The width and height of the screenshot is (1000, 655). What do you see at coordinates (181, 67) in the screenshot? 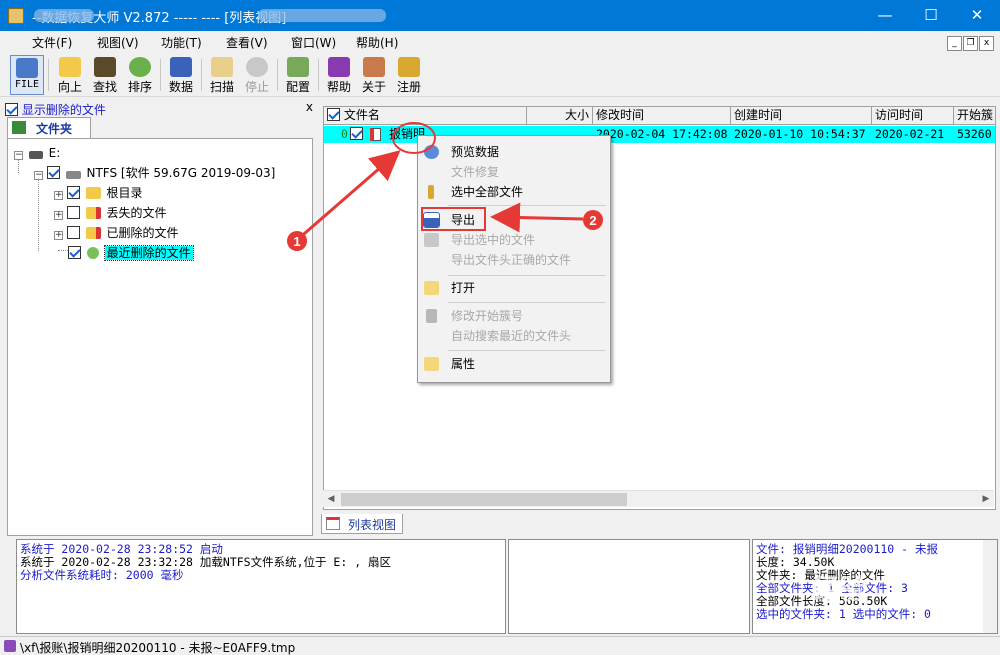
I see `disk-icon` at bounding box center [181, 67].